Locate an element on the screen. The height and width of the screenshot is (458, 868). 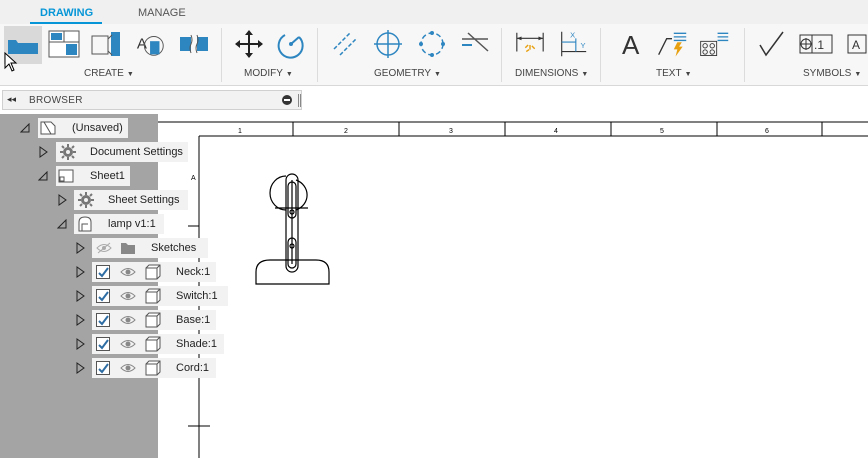
tree-item-sketches: Sketches is located at coordinates (105, 248).